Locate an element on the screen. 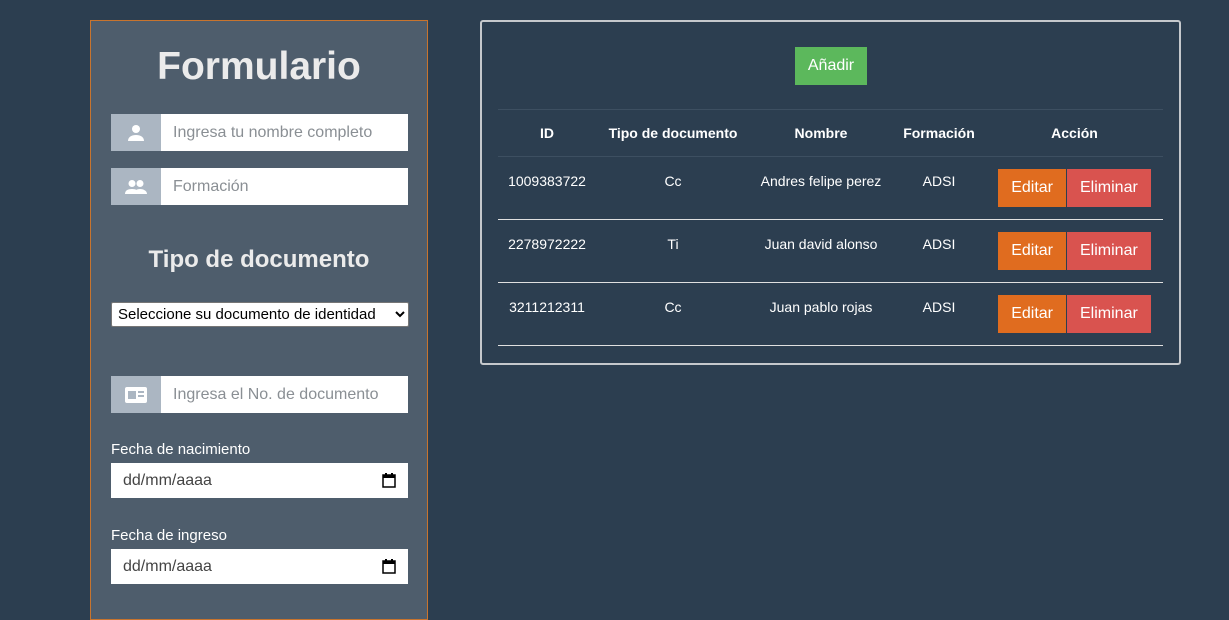 Image resolution: width=1229 pixels, height=620 pixels. cell-name: Andres felipe perez is located at coordinates (821, 188).